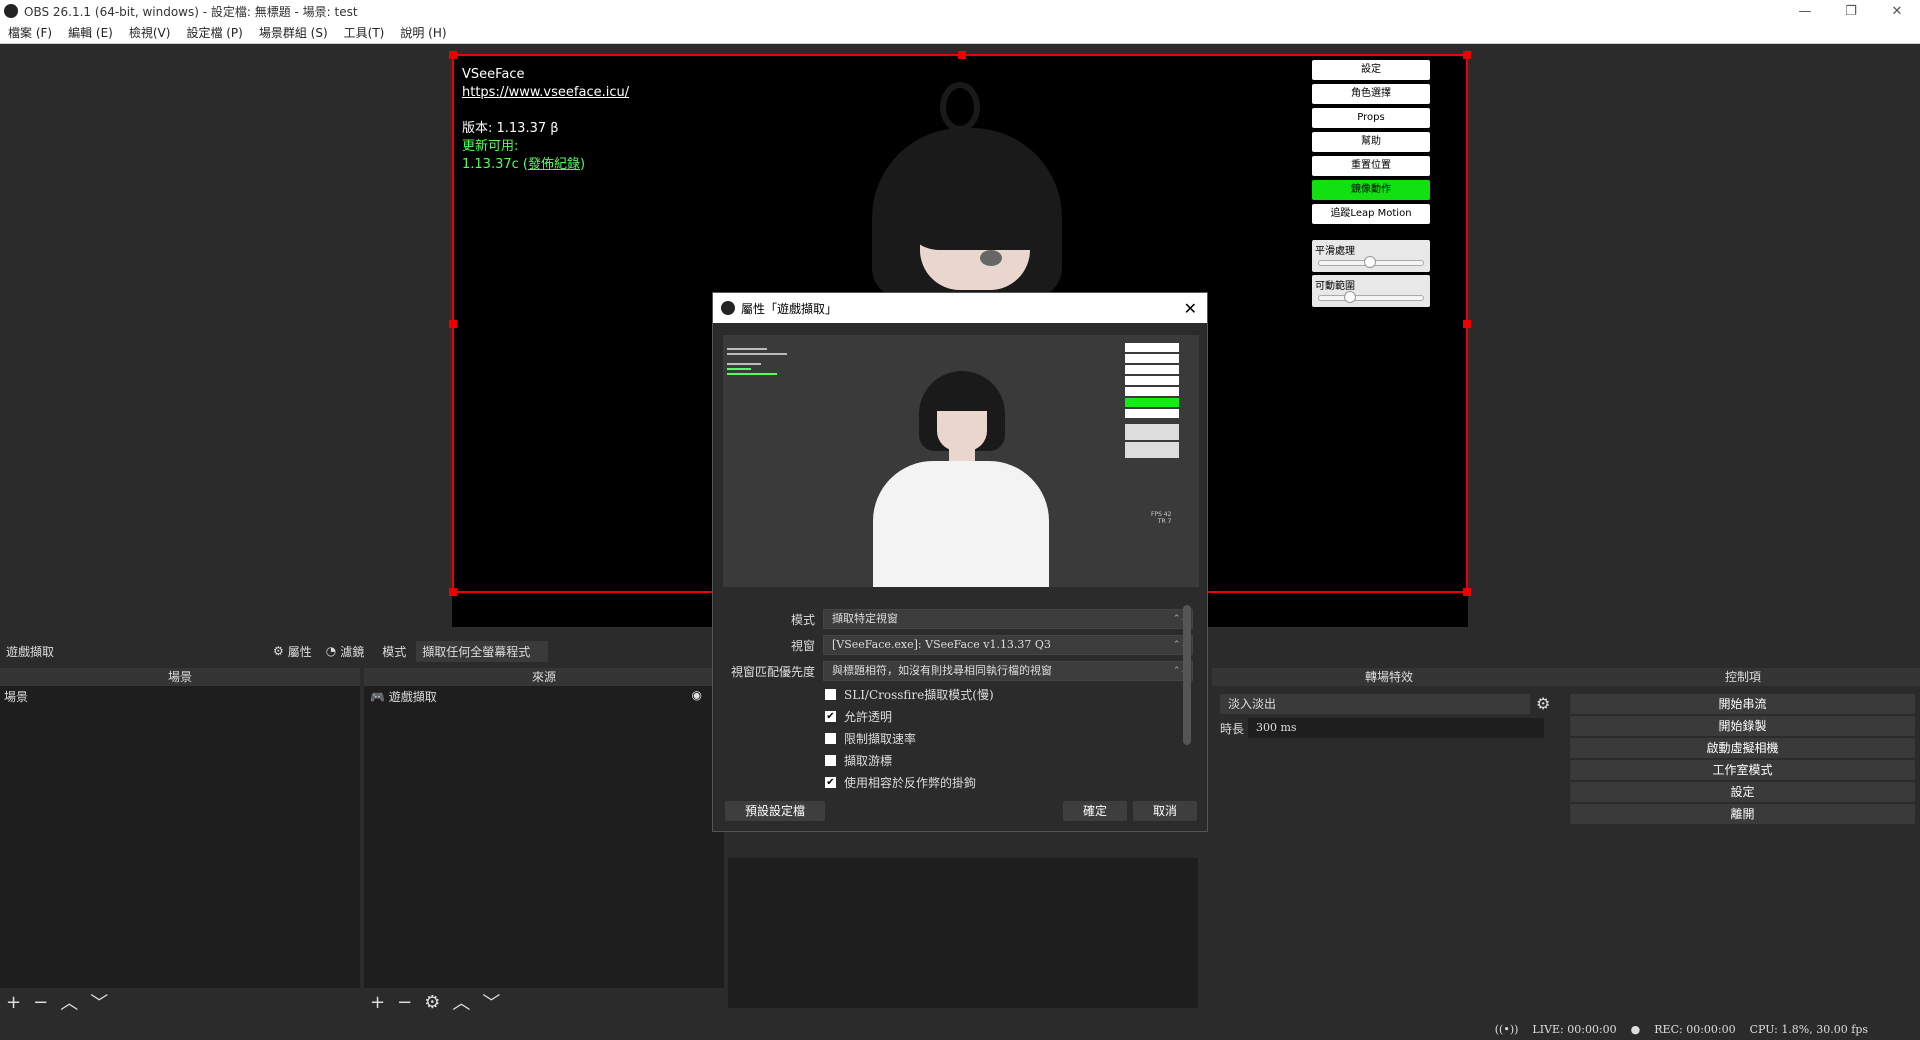 This screenshot has width=1920, height=1040. I want to click on priority-field-label: 視窗匹配優先度, so click(772, 671).